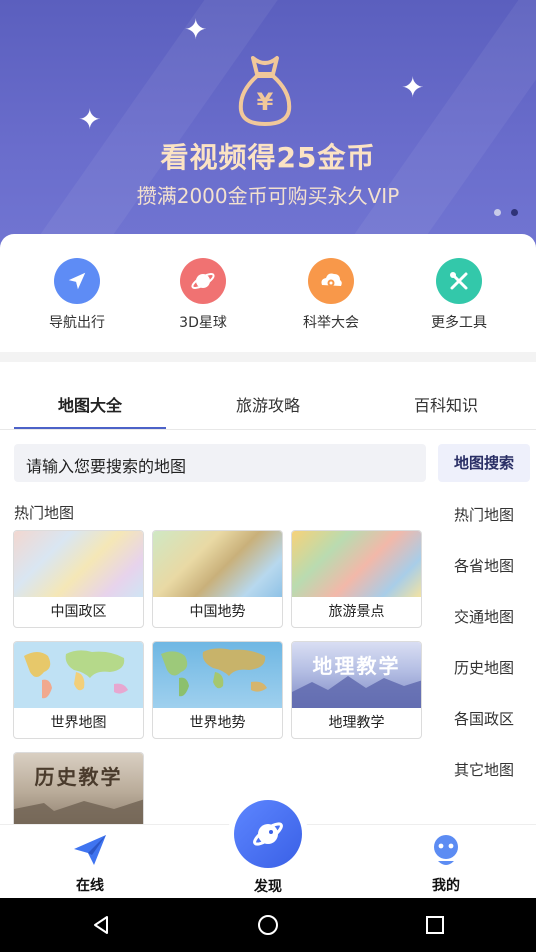  What do you see at coordinates (44, 513) in the screenshot?
I see `hot-maps-title: 热门地图` at bounding box center [44, 513].